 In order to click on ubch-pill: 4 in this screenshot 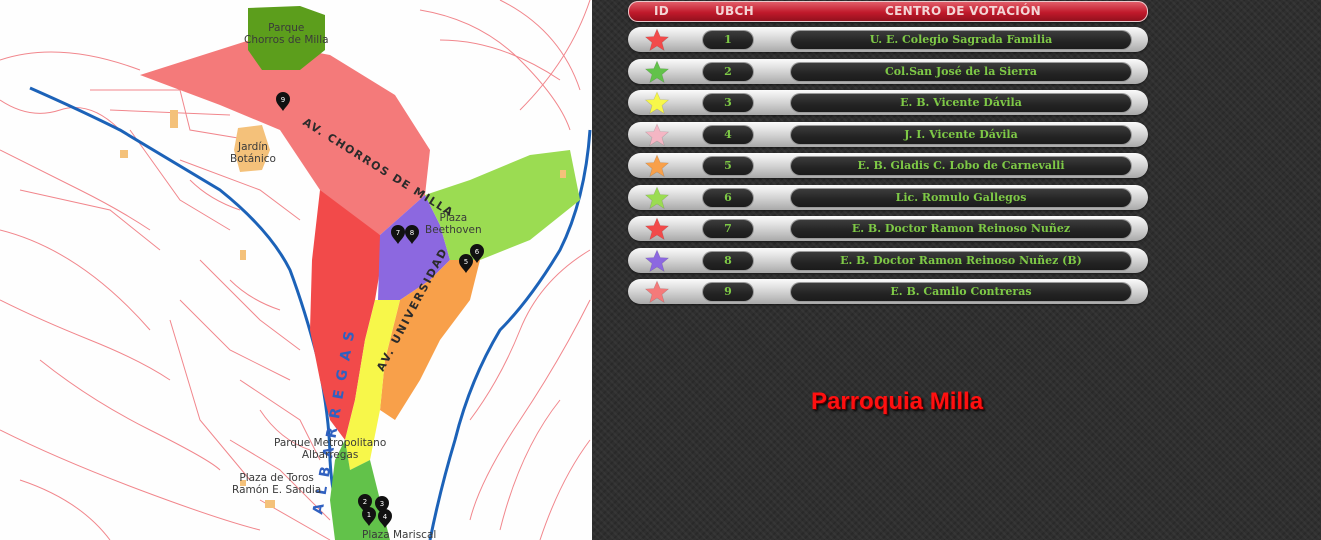, I will do `click(728, 134)`.